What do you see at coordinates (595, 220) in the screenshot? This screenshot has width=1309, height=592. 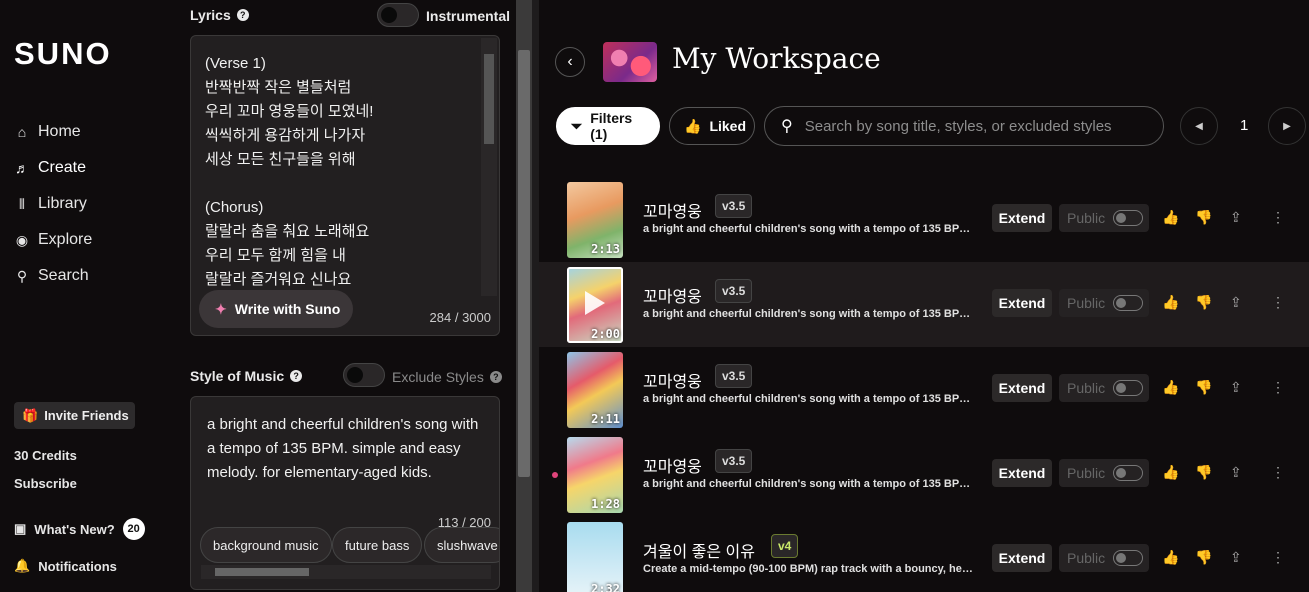 I see `song-cover: 2:13` at bounding box center [595, 220].